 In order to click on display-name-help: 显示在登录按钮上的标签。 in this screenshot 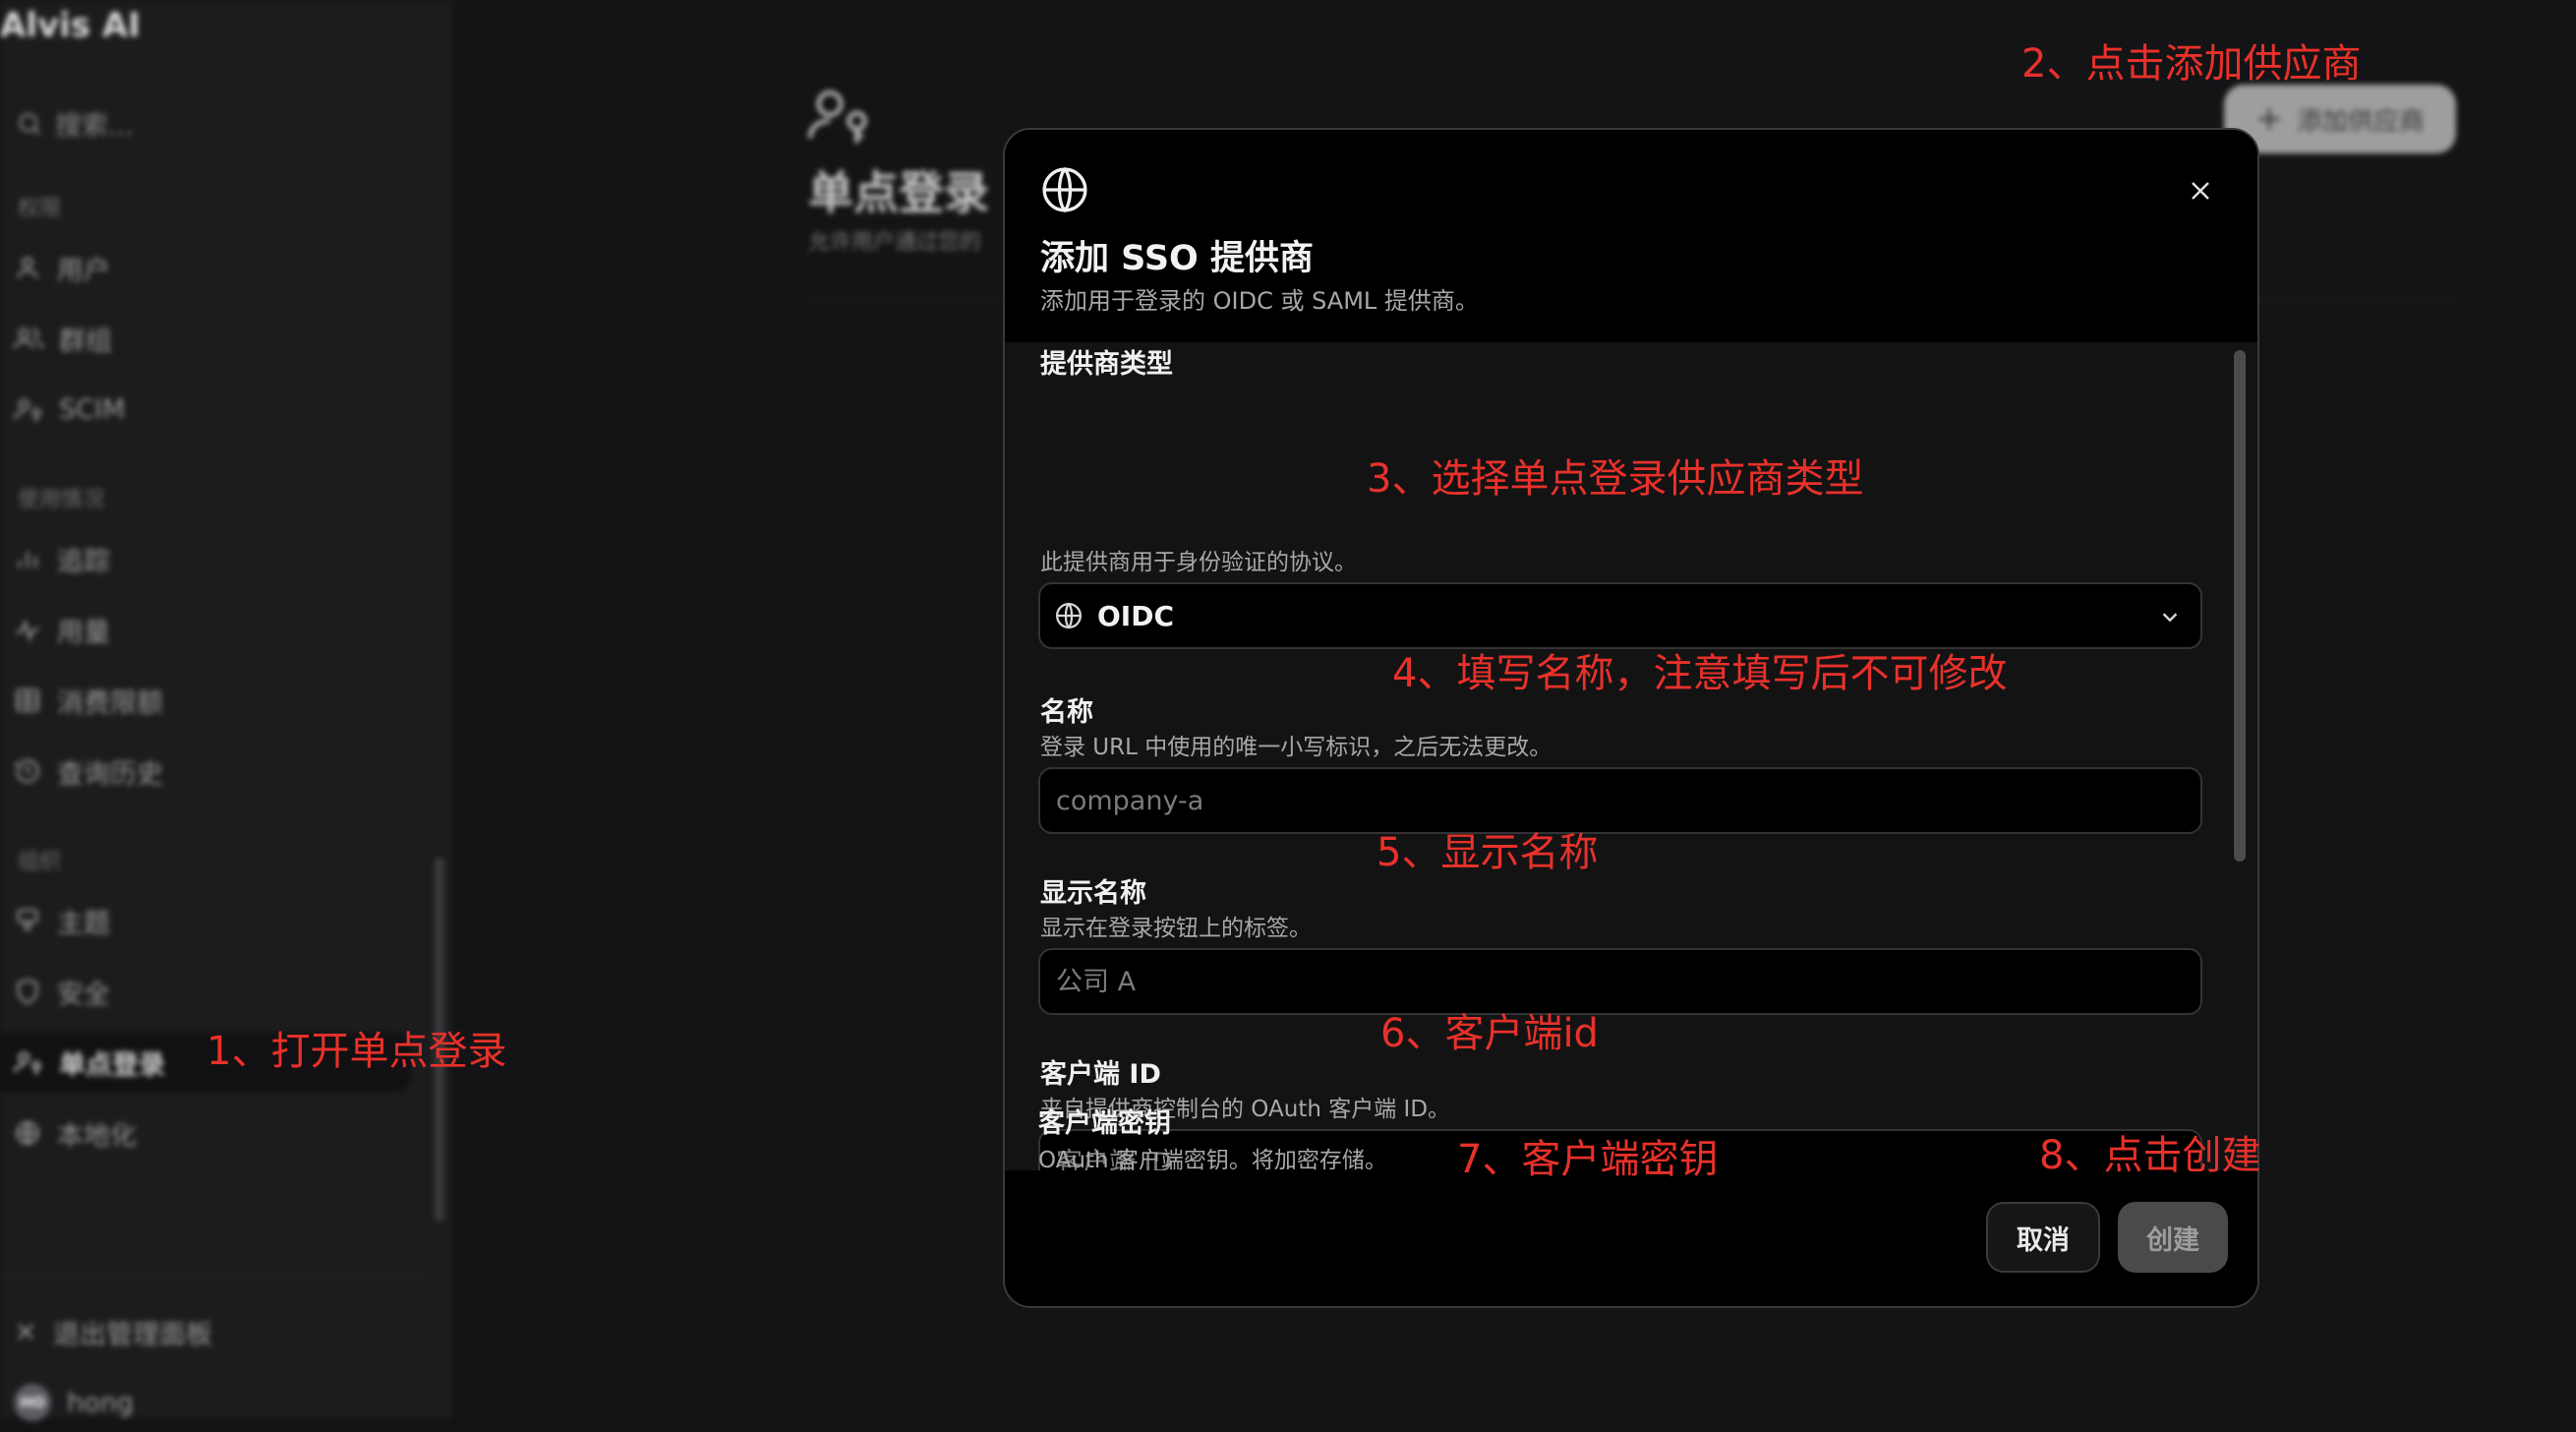, I will do `click(1176, 928)`.